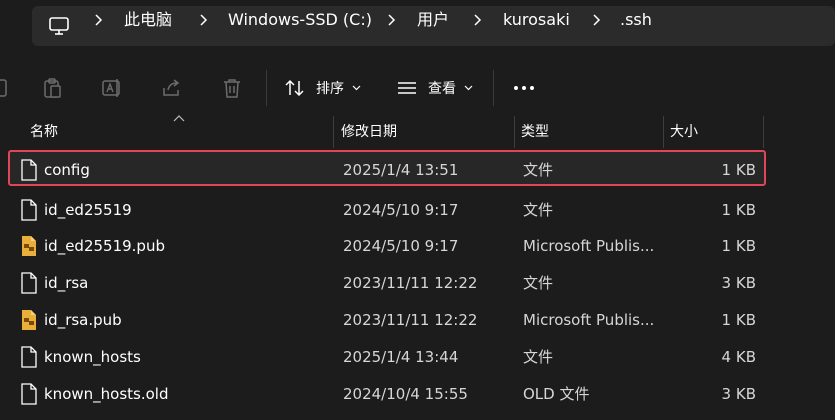 This screenshot has width=835, height=420. What do you see at coordinates (417, 132) in the screenshot?
I see `column-header: 名称 修改日期 类型 大小` at bounding box center [417, 132].